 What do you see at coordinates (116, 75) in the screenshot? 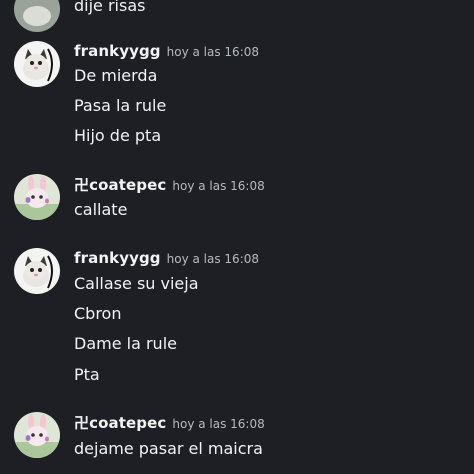
I see `message-text: De mierda` at bounding box center [116, 75].